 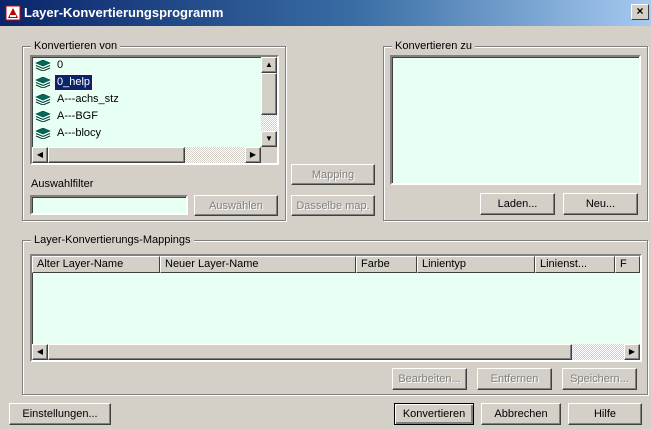 I want to click on mappings-scroll-left-button: ◀, so click(x=40, y=352).